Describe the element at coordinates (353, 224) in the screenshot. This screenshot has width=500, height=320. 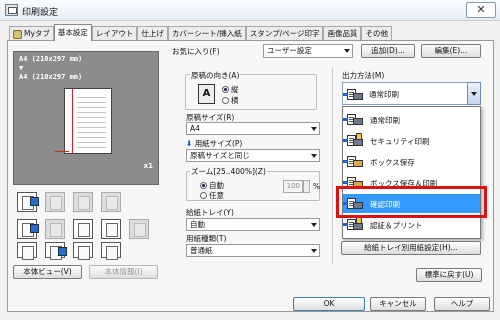
I see `auth-print-icon` at that location.